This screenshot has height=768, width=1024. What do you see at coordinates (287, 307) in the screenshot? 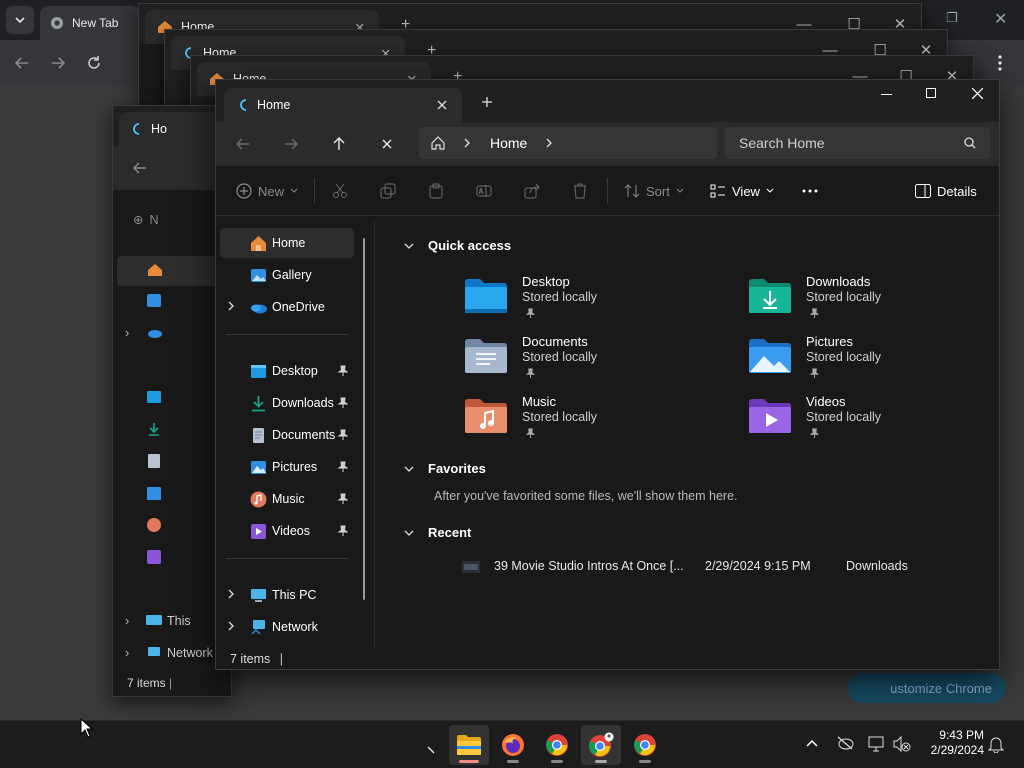
I see `sidebar-item-onedrive: OneDrive` at bounding box center [287, 307].